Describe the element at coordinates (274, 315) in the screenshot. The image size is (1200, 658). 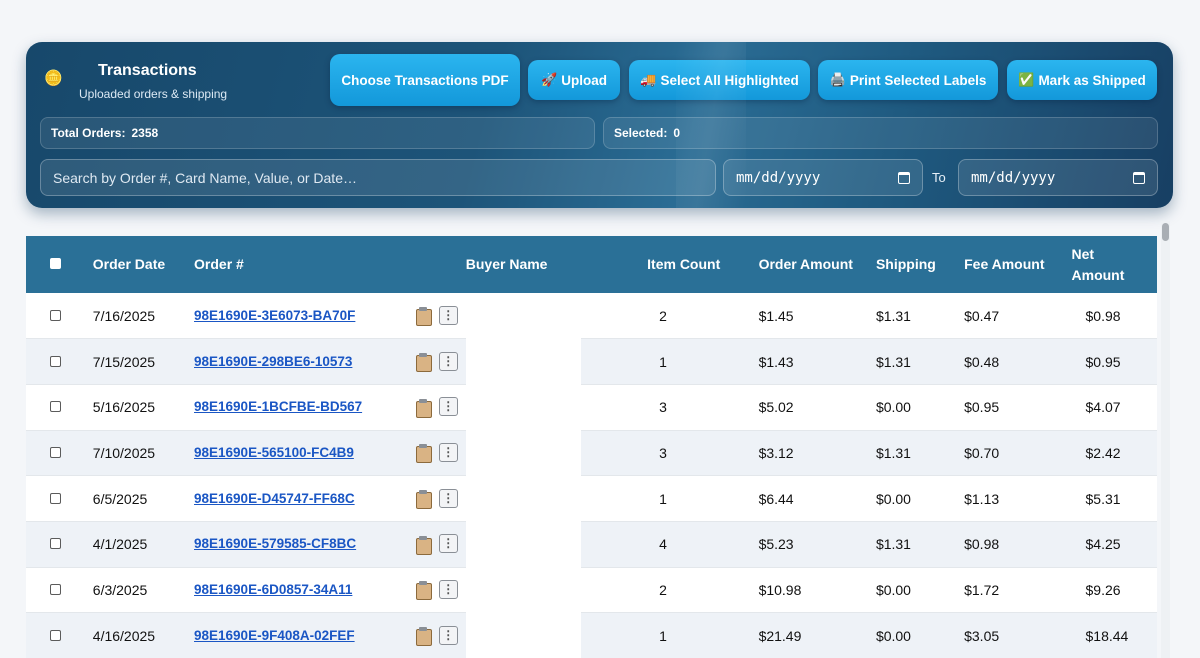
I see `order-link: 98E1690E-3E6073-BA70F` at that location.